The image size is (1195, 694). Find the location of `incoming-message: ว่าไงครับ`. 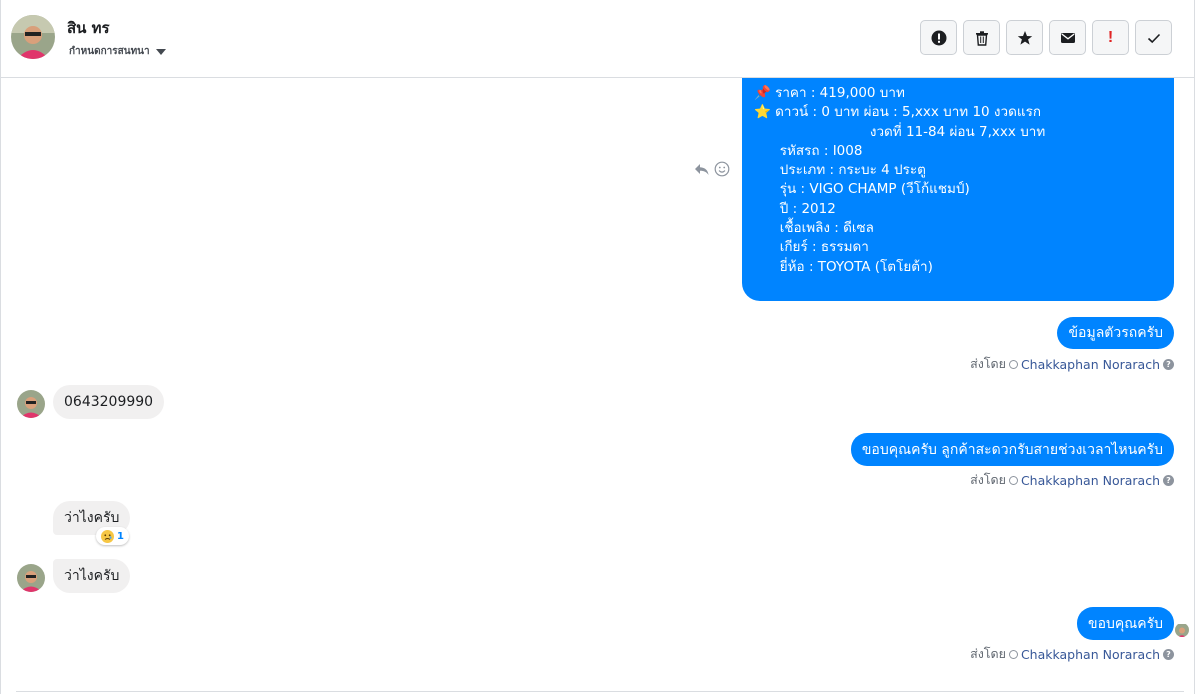

incoming-message: ว่าไงครับ is located at coordinates (92, 576).